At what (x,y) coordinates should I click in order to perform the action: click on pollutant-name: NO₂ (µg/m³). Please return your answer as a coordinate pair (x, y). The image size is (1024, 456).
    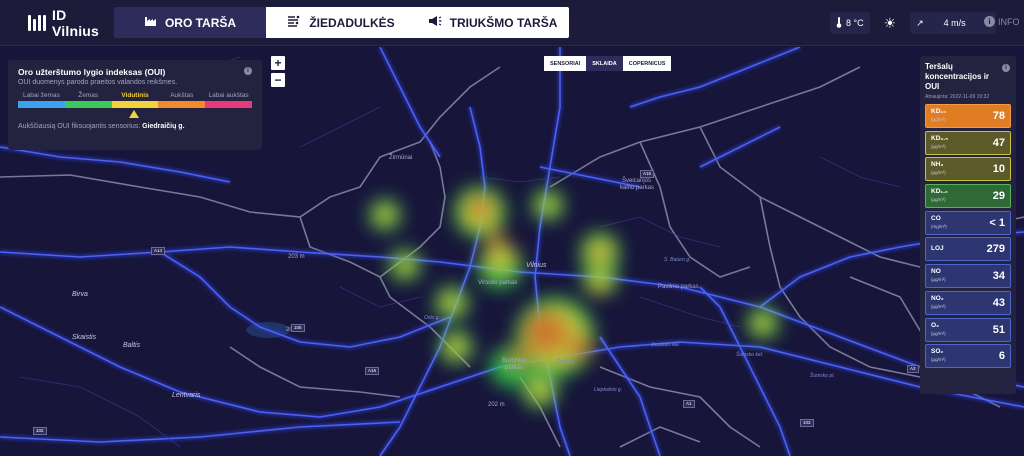
    Looking at the image, I should click on (938, 303).